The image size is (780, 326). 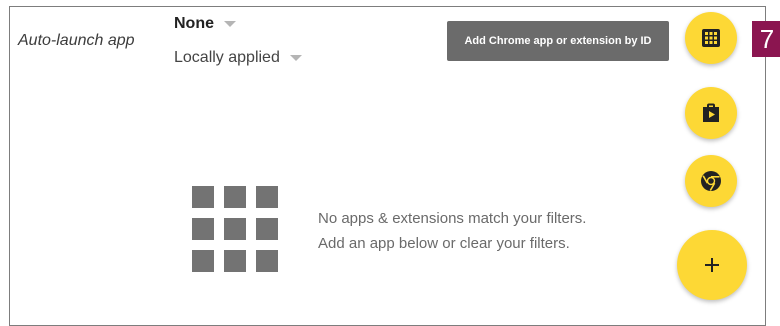 I want to click on chrome-icon, so click(x=711, y=181).